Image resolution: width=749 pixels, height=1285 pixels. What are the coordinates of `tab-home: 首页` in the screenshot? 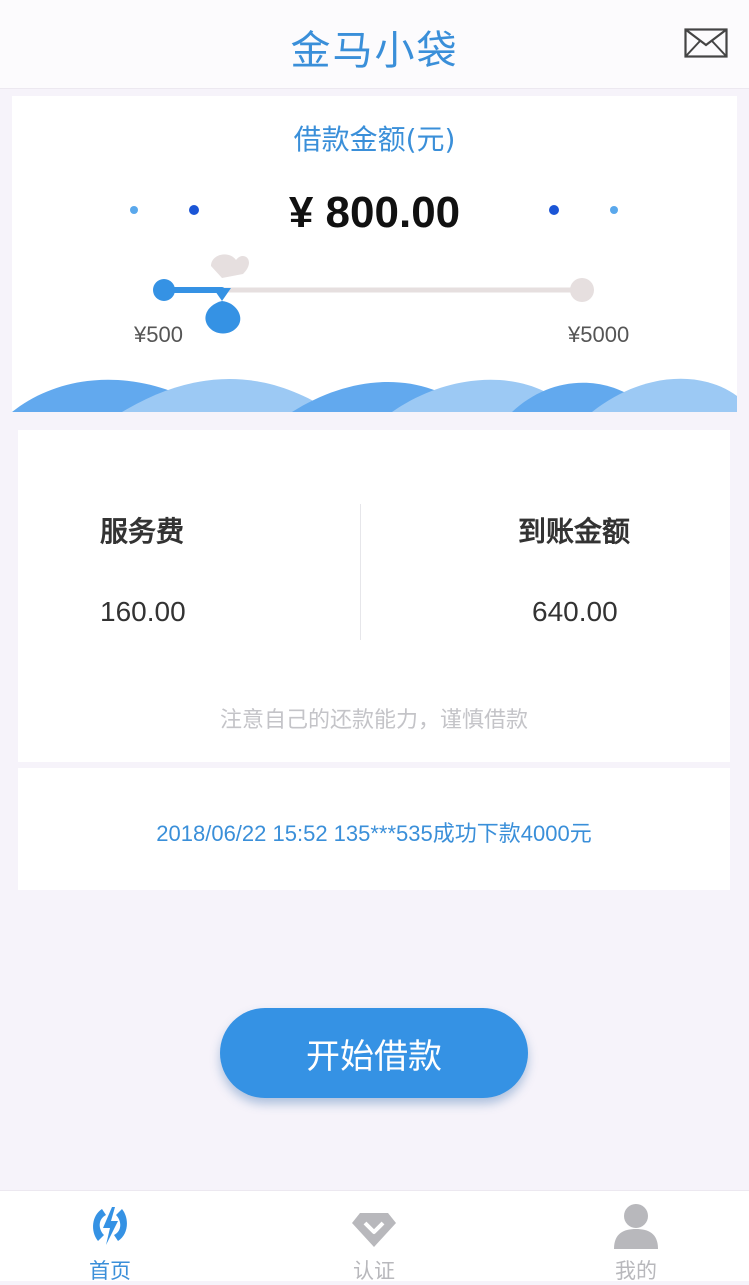 It's located at (110, 1237).